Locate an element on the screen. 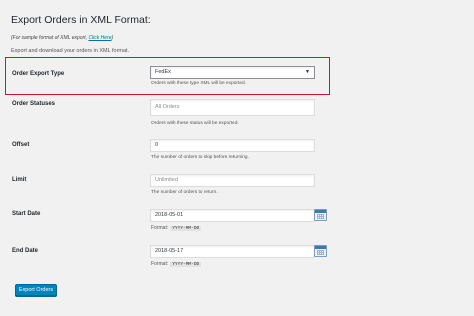 This screenshot has width=474, height=316. end-date-format-label: Format: is located at coordinates (160, 264).